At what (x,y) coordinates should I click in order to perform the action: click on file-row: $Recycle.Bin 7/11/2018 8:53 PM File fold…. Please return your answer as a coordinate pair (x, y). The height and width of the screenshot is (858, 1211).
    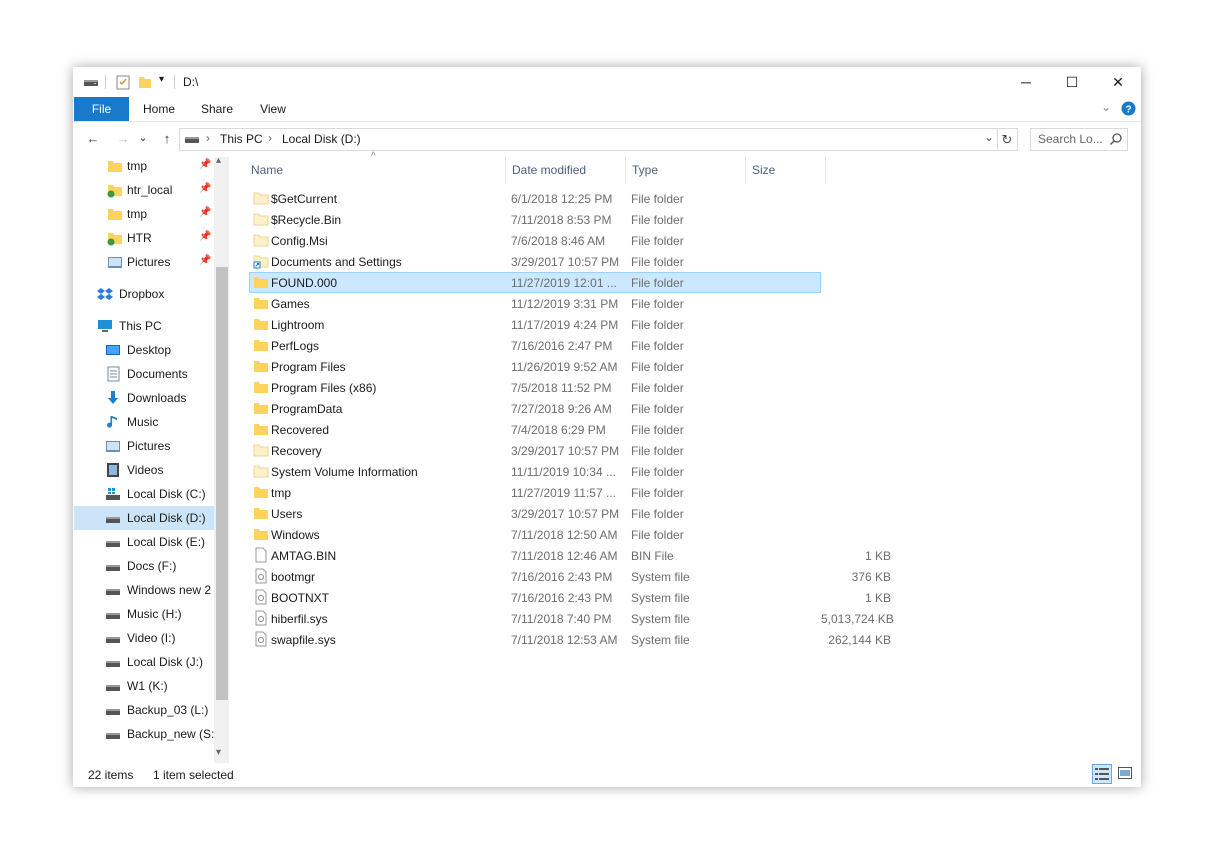
    Looking at the image, I should click on (535, 219).